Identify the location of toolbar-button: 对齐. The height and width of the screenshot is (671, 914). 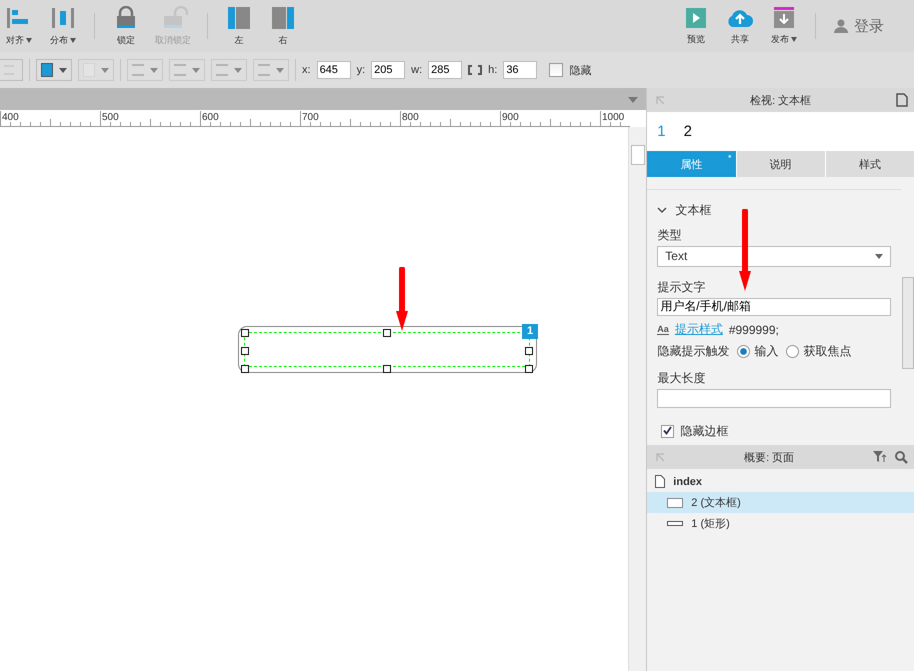
(19, 26).